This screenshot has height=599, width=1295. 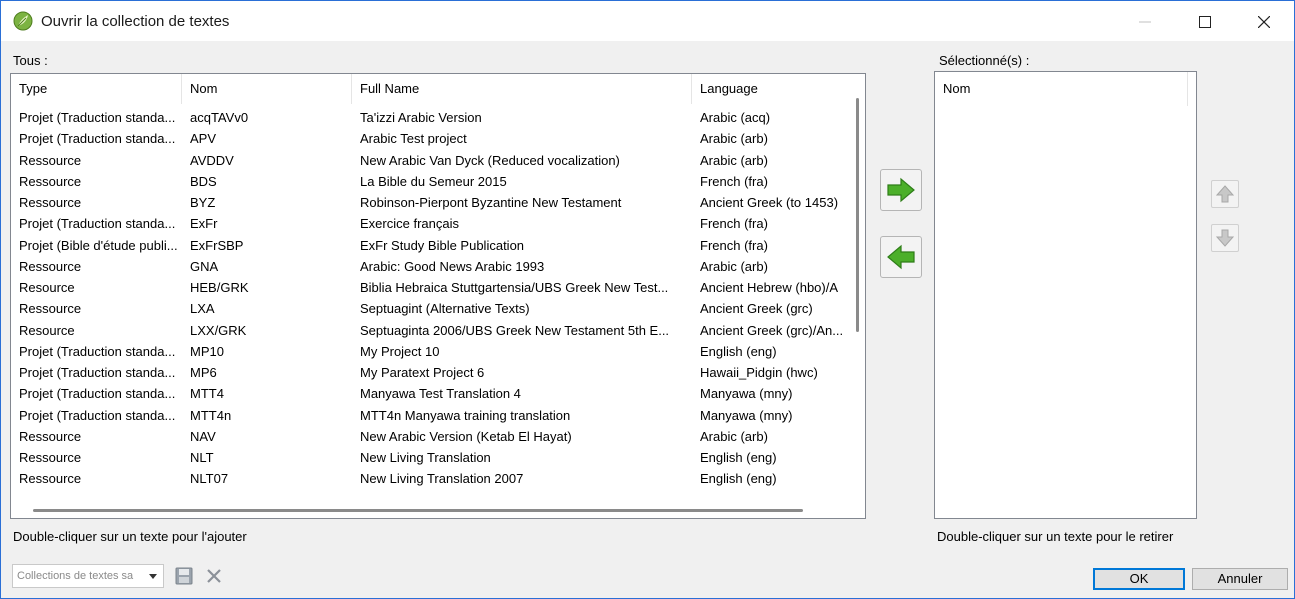 What do you see at coordinates (759, 372) in the screenshot?
I see `cell-language: Hawaii_Pidgin (hwc)` at bounding box center [759, 372].